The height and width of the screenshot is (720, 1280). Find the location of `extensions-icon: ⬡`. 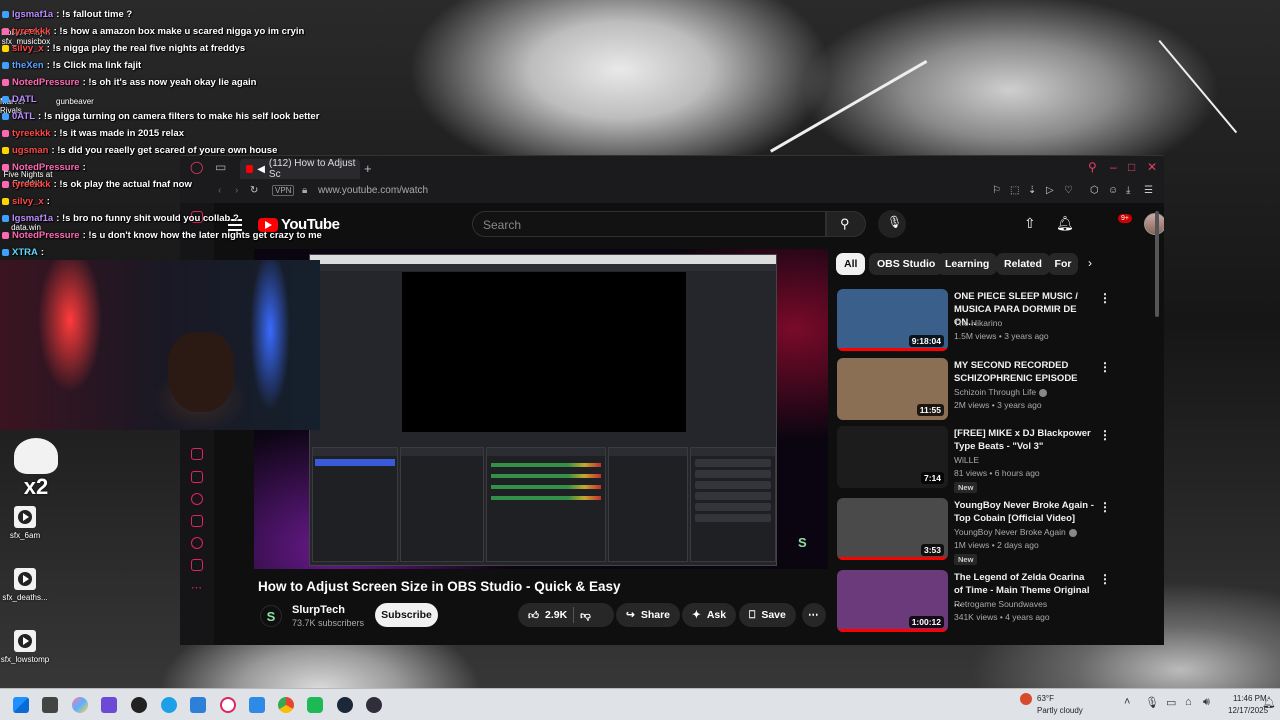

extensions-icon: ⬡ is located at coordinates (1094, 190).